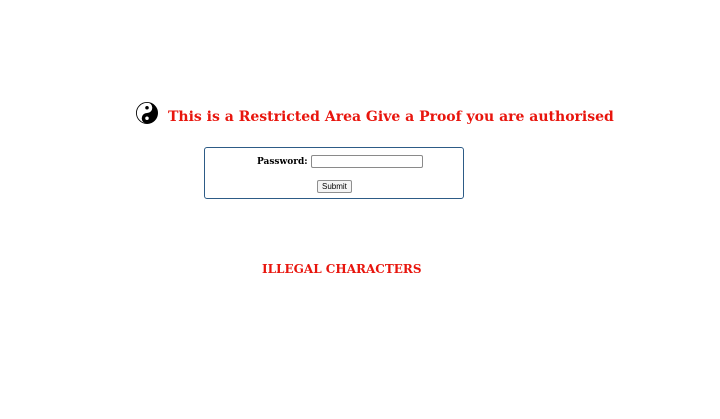  I want to click on error-message: ILLEGAL CHARACTERS, so click(342, 269).